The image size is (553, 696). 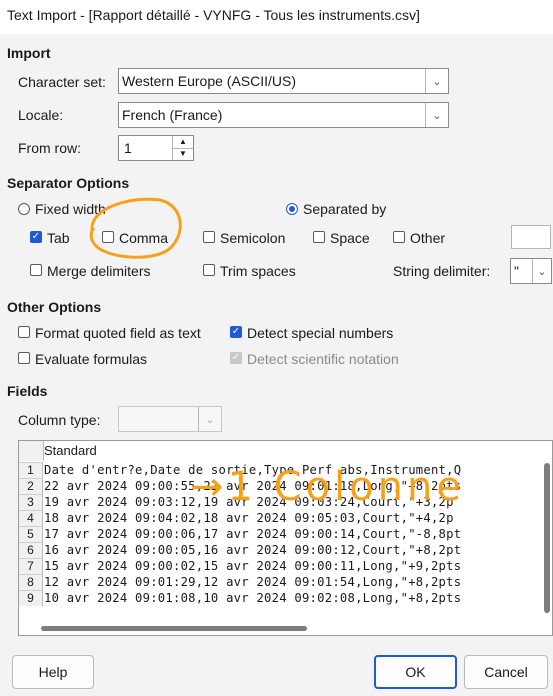 I want to click on cancel-button: Cancel, so click(x=506, y=672).